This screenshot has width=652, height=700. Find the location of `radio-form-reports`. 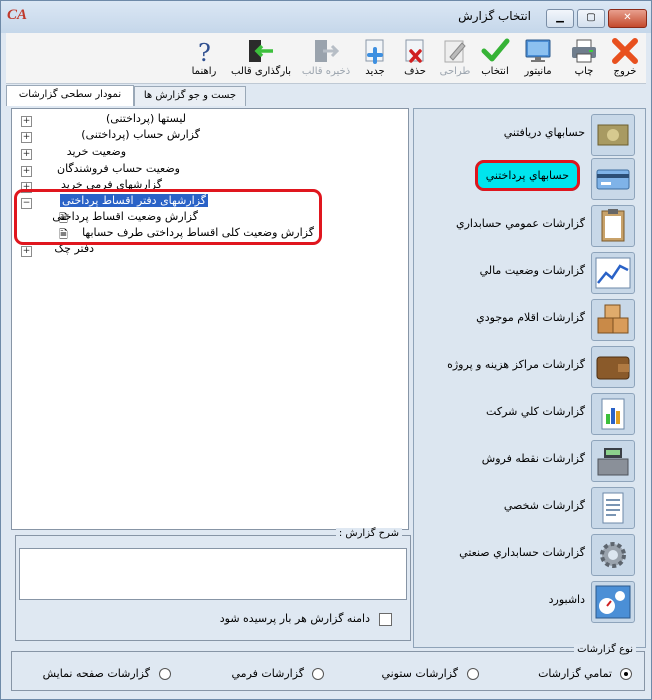

radio-form-reports is located at coordinates (318, 674).